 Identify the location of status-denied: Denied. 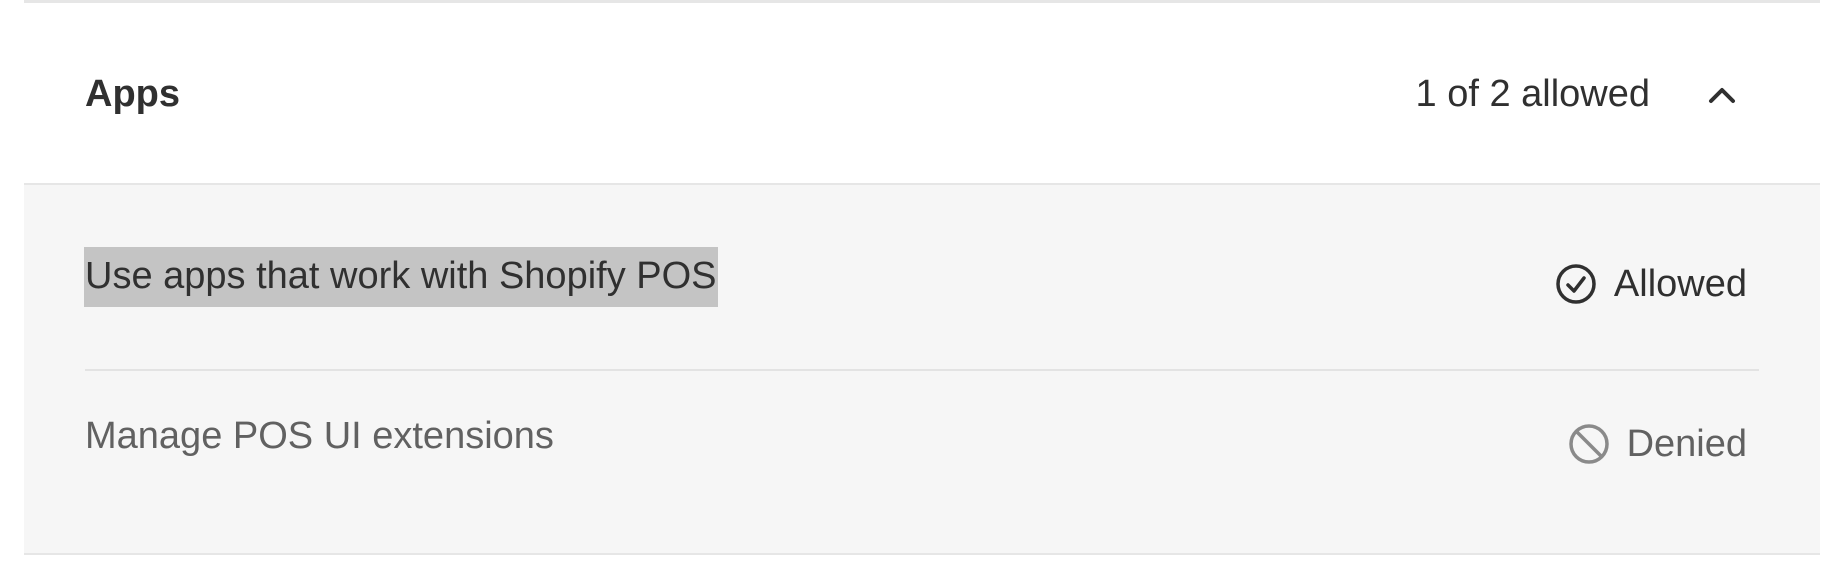
(1657, 444).